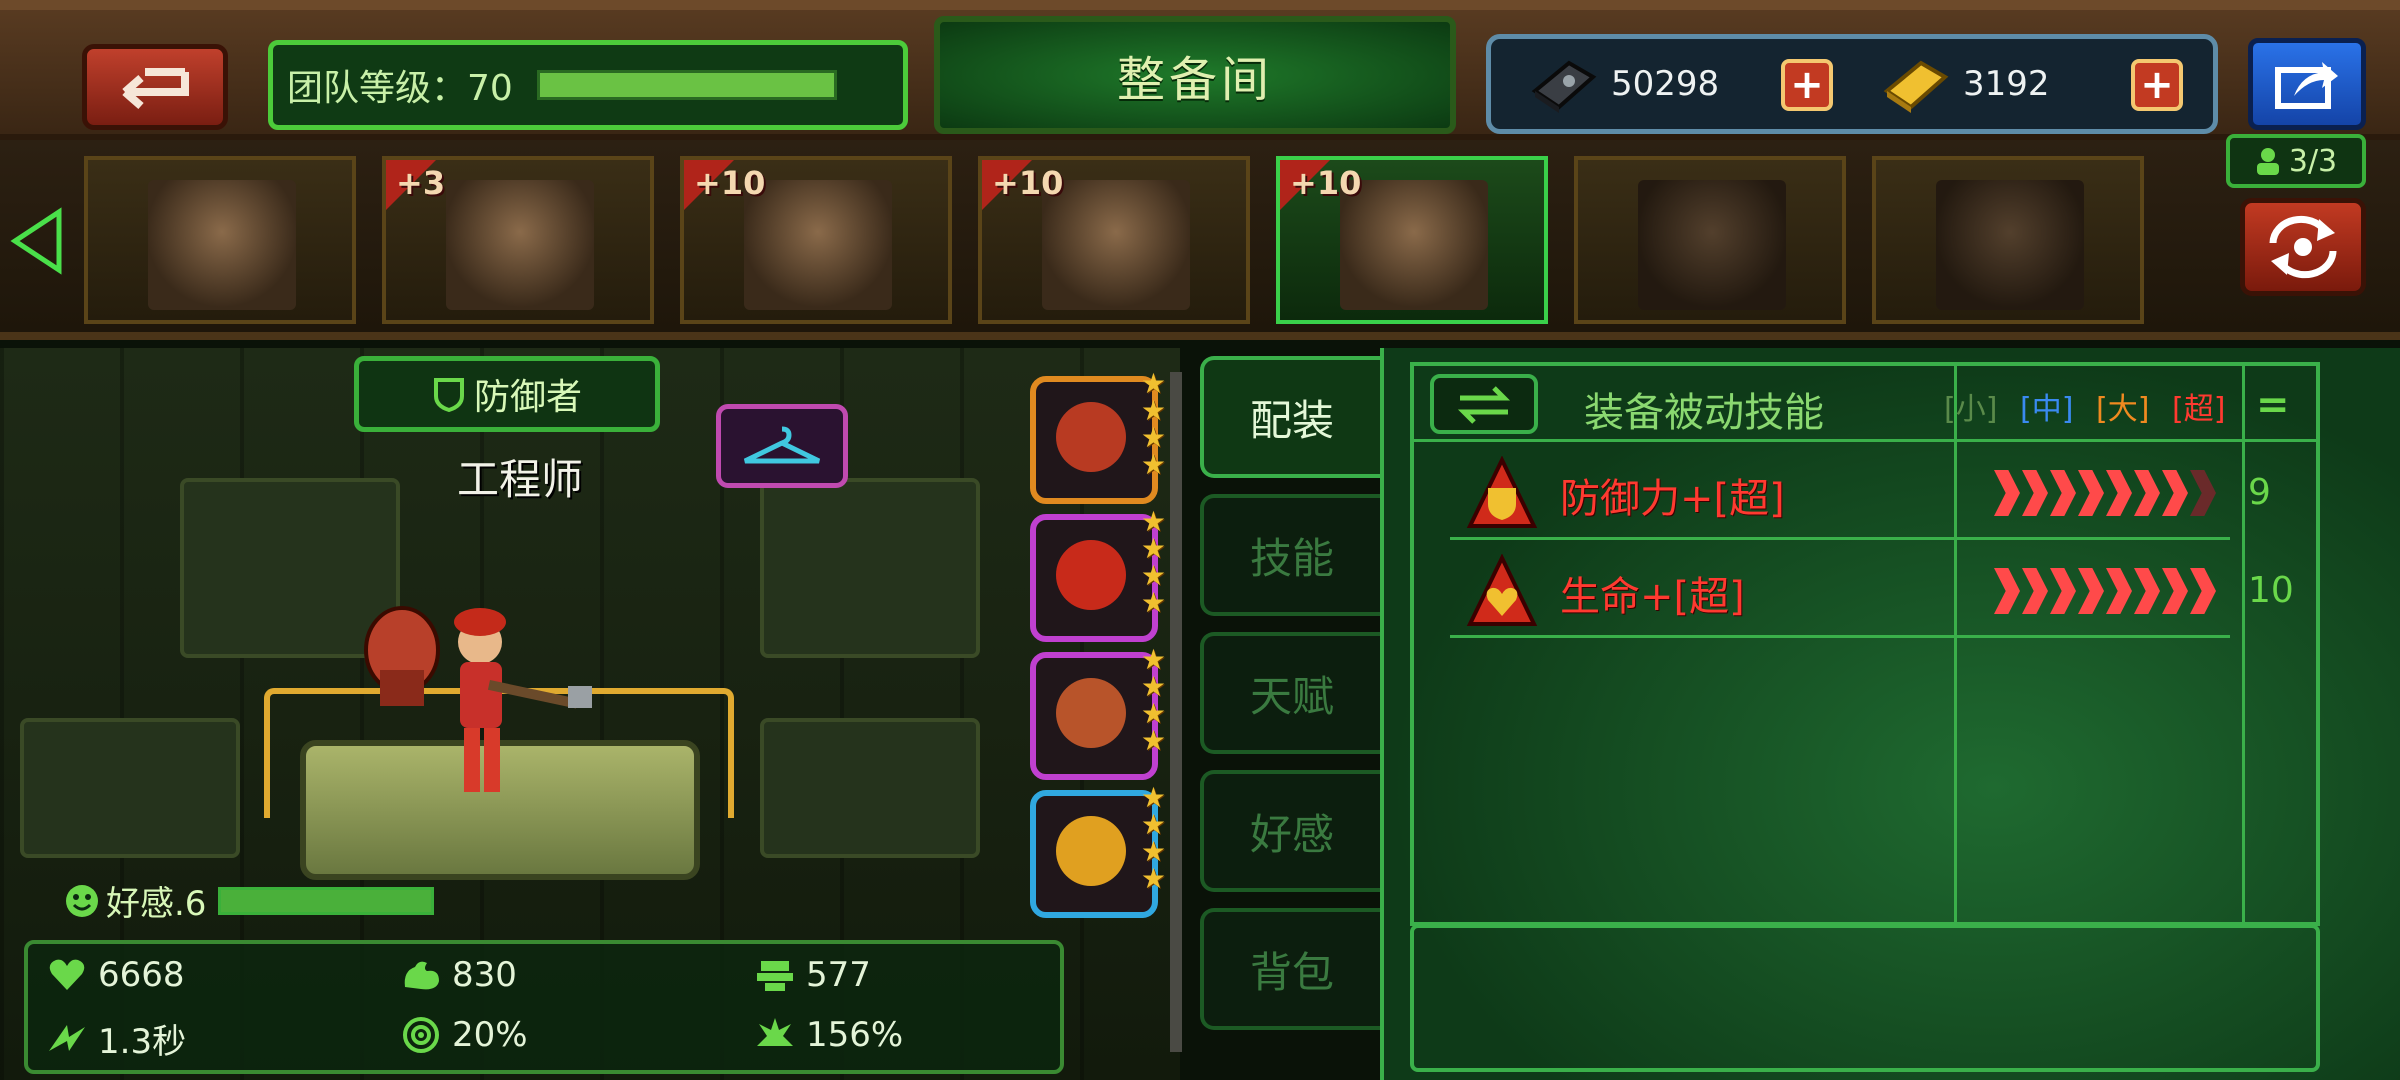 This screenshot has height=1080, width=2400. Describe the element at coordinates (1290, 693) in the screenshot. I see `tab-talent: 天赋` at that location.